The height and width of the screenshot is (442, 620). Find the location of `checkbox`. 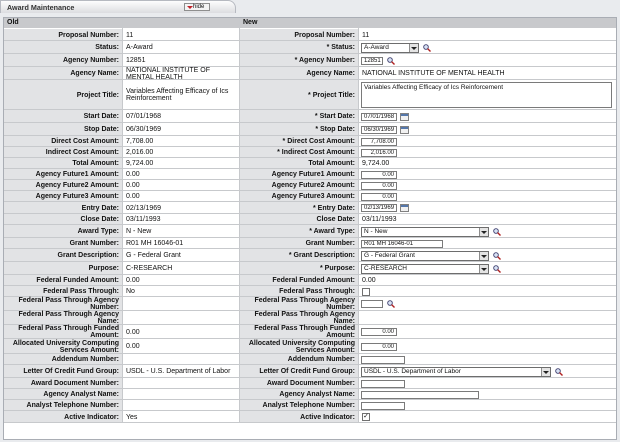

checkbox is located at coordinates (366, 292).